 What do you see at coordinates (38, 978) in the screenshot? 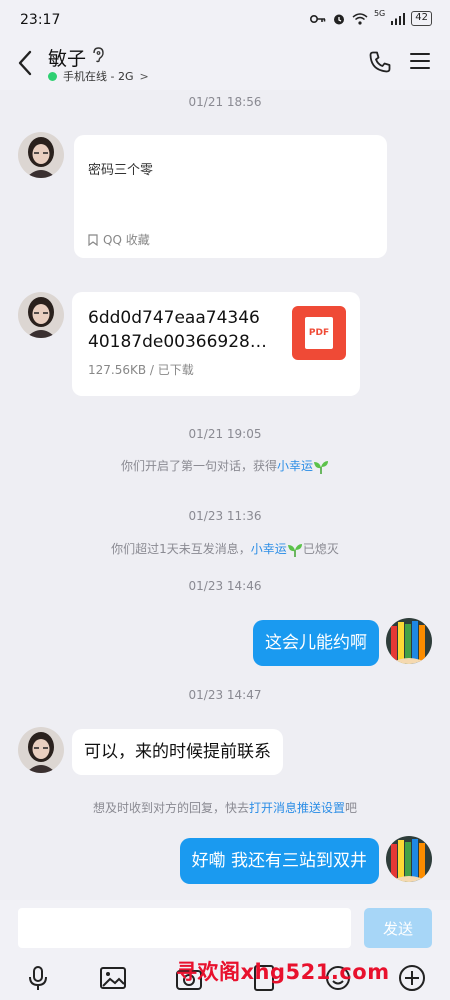
I see `microphone-icon` at bounding box center [38, 978].